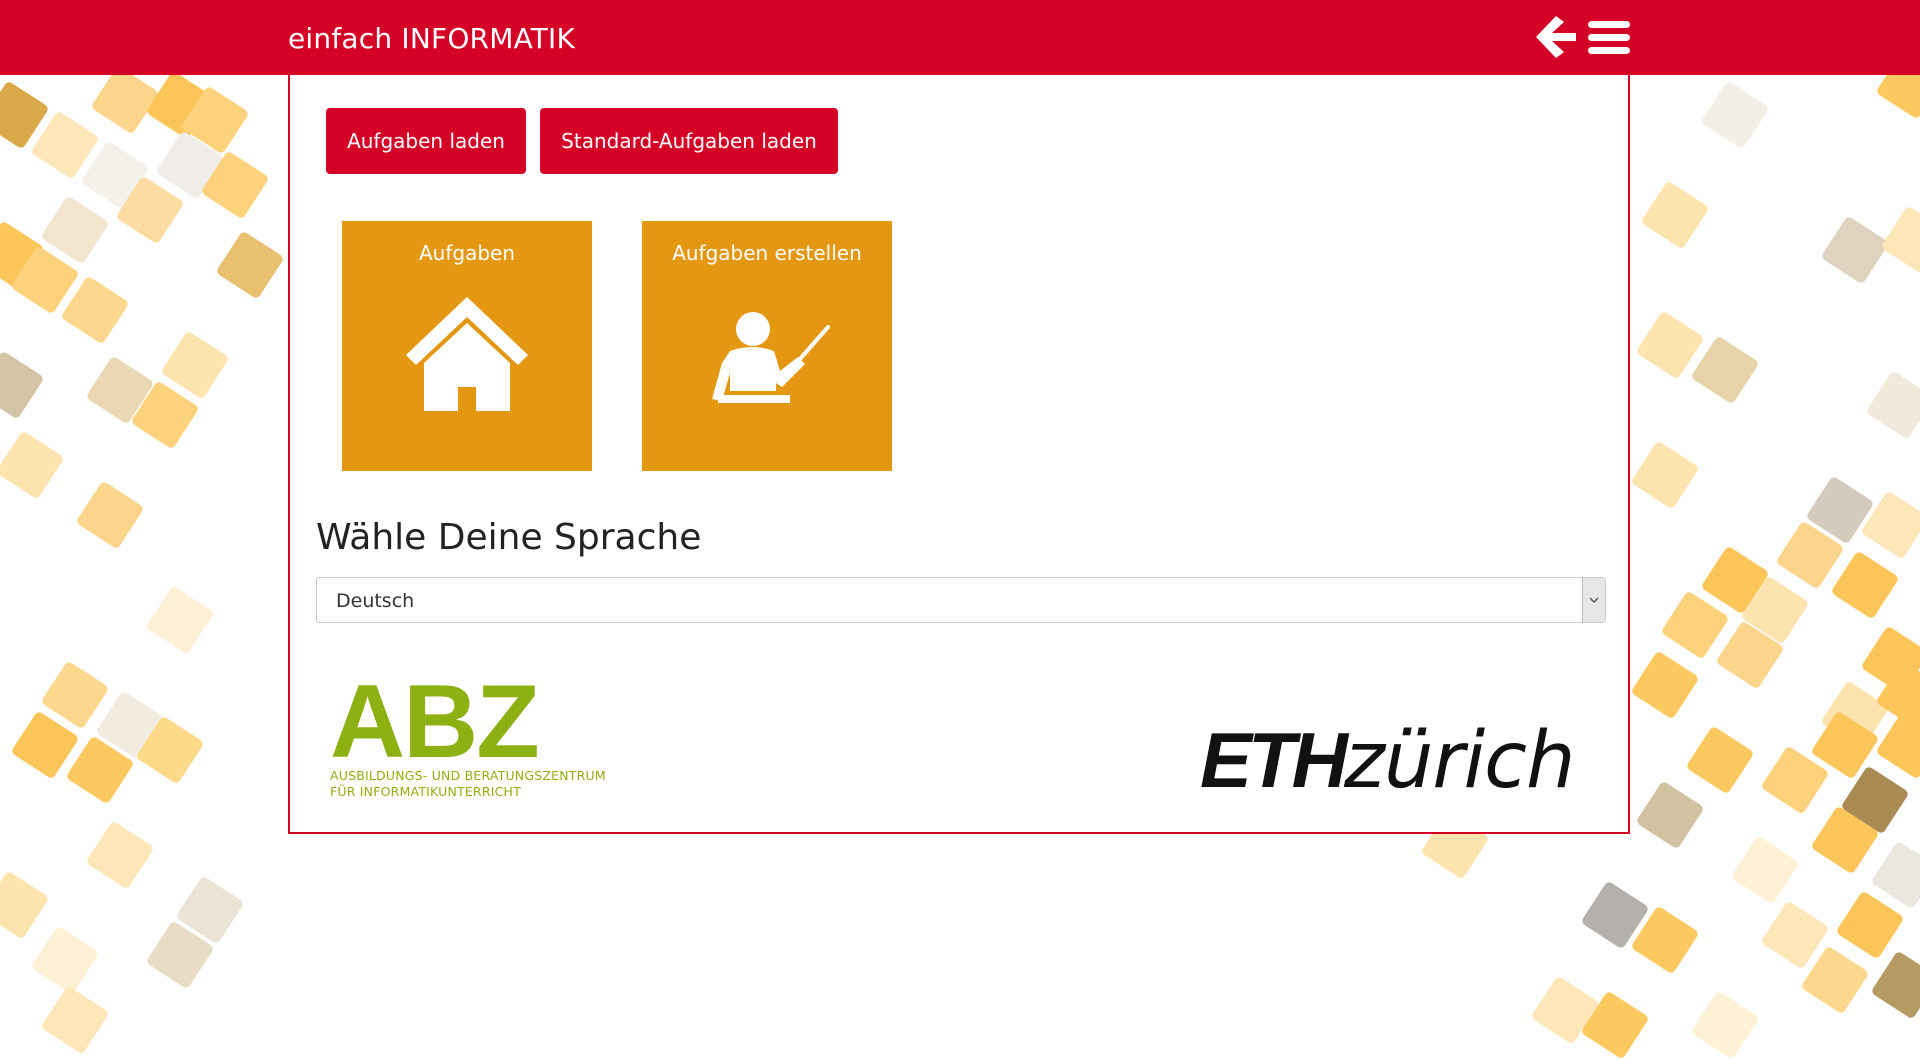 Image resolution: width=1920 pixels, height=1060 pixels. Describe the element at coordinates (1556, 37) in the screenshot. I see `arrow-left-icon` at that location.